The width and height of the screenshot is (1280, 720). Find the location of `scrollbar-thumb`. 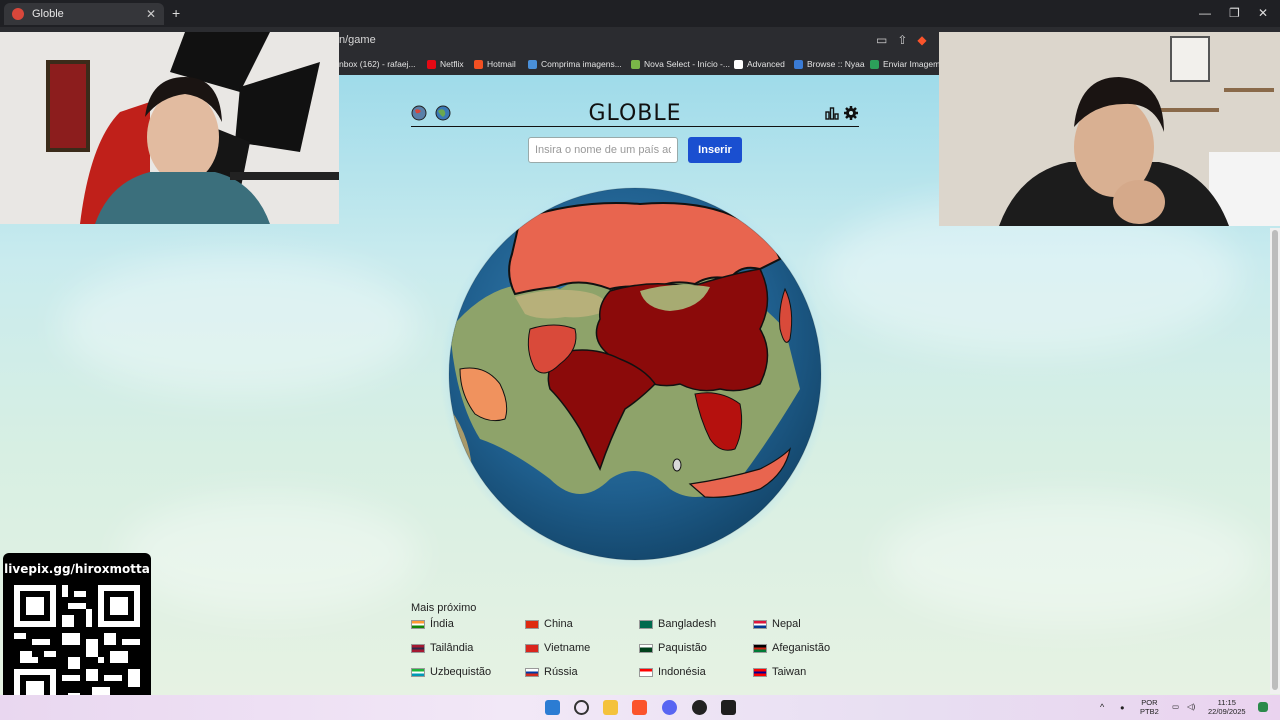

scrollbar-thumb is located at coordinates (1275, 460).